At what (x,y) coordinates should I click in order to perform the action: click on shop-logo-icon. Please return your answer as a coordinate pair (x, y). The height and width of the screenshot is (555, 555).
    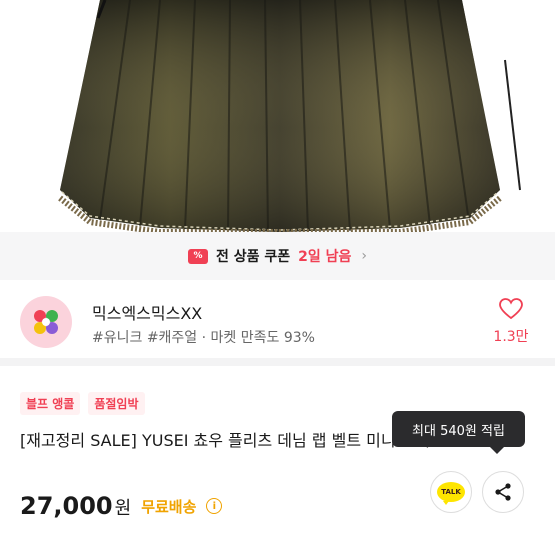
    Looking at the image, I should click on (46, 322).